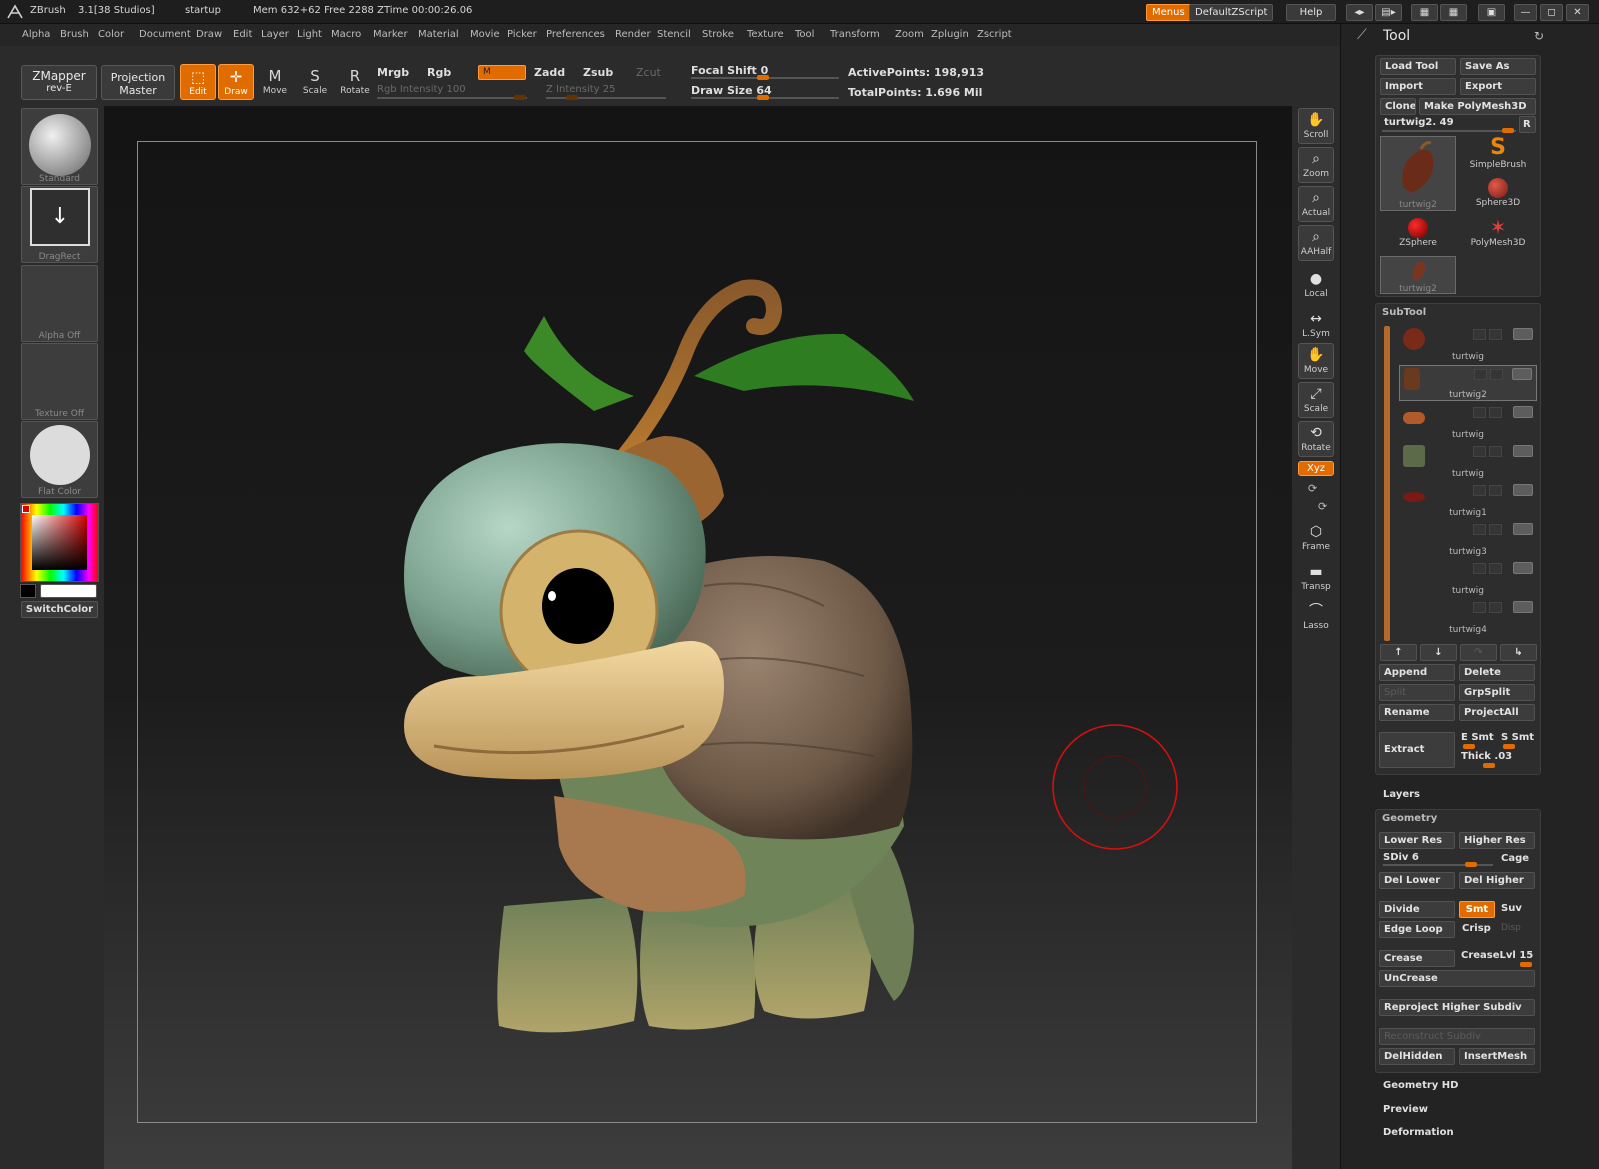 The height and width of the screenshot is (1169, 1599). What do you see at coordinates (1497, 840) in the screenshot?
I see `higher-res-button: Higher Res` at bounding box center [1497, 840].